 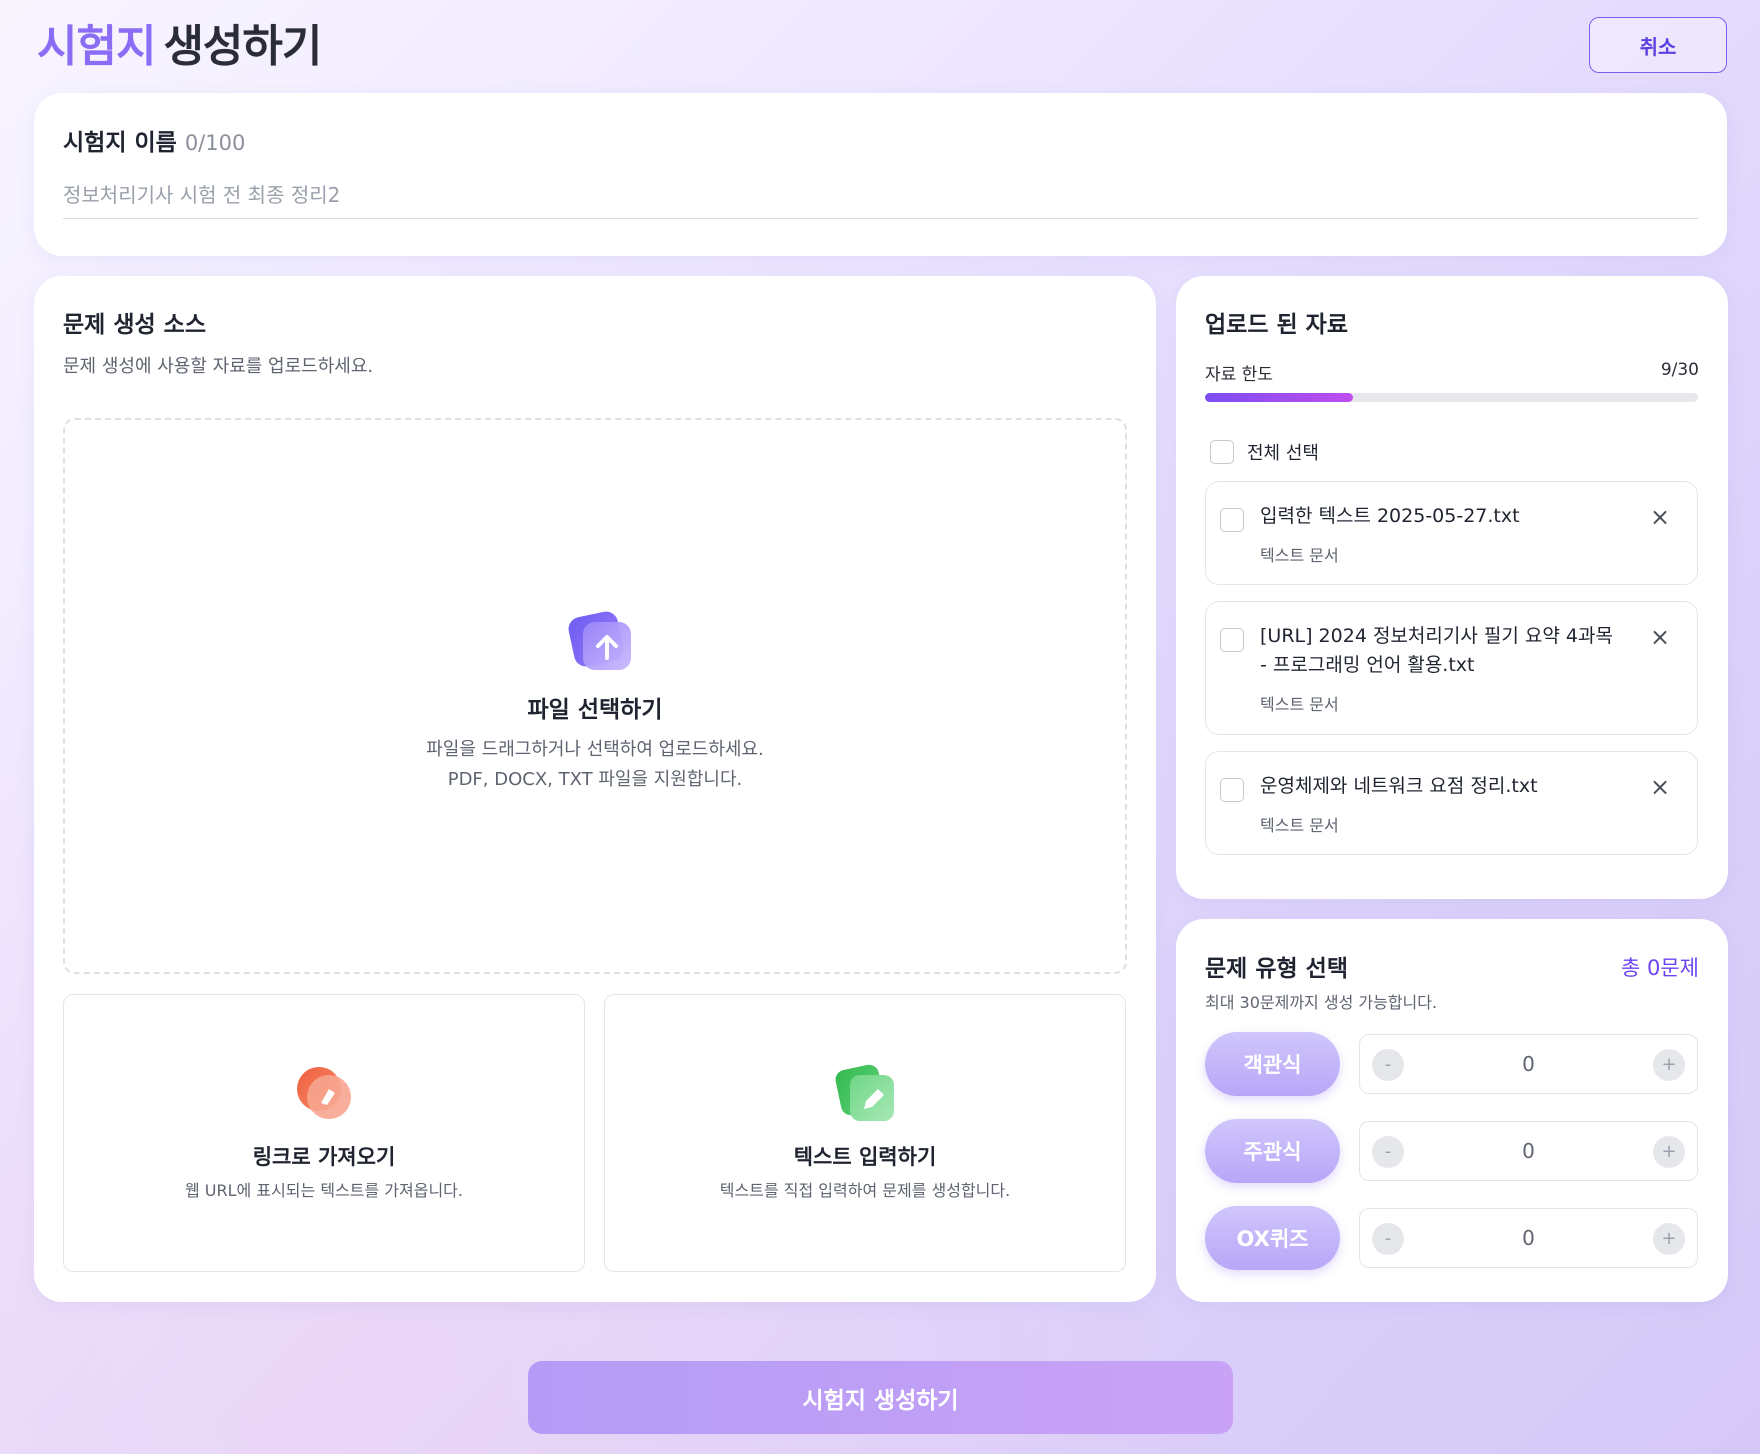 I want to click on file-name: 입력한 텍스트 2025-05-27.txt, so click(x=1390, y=516).